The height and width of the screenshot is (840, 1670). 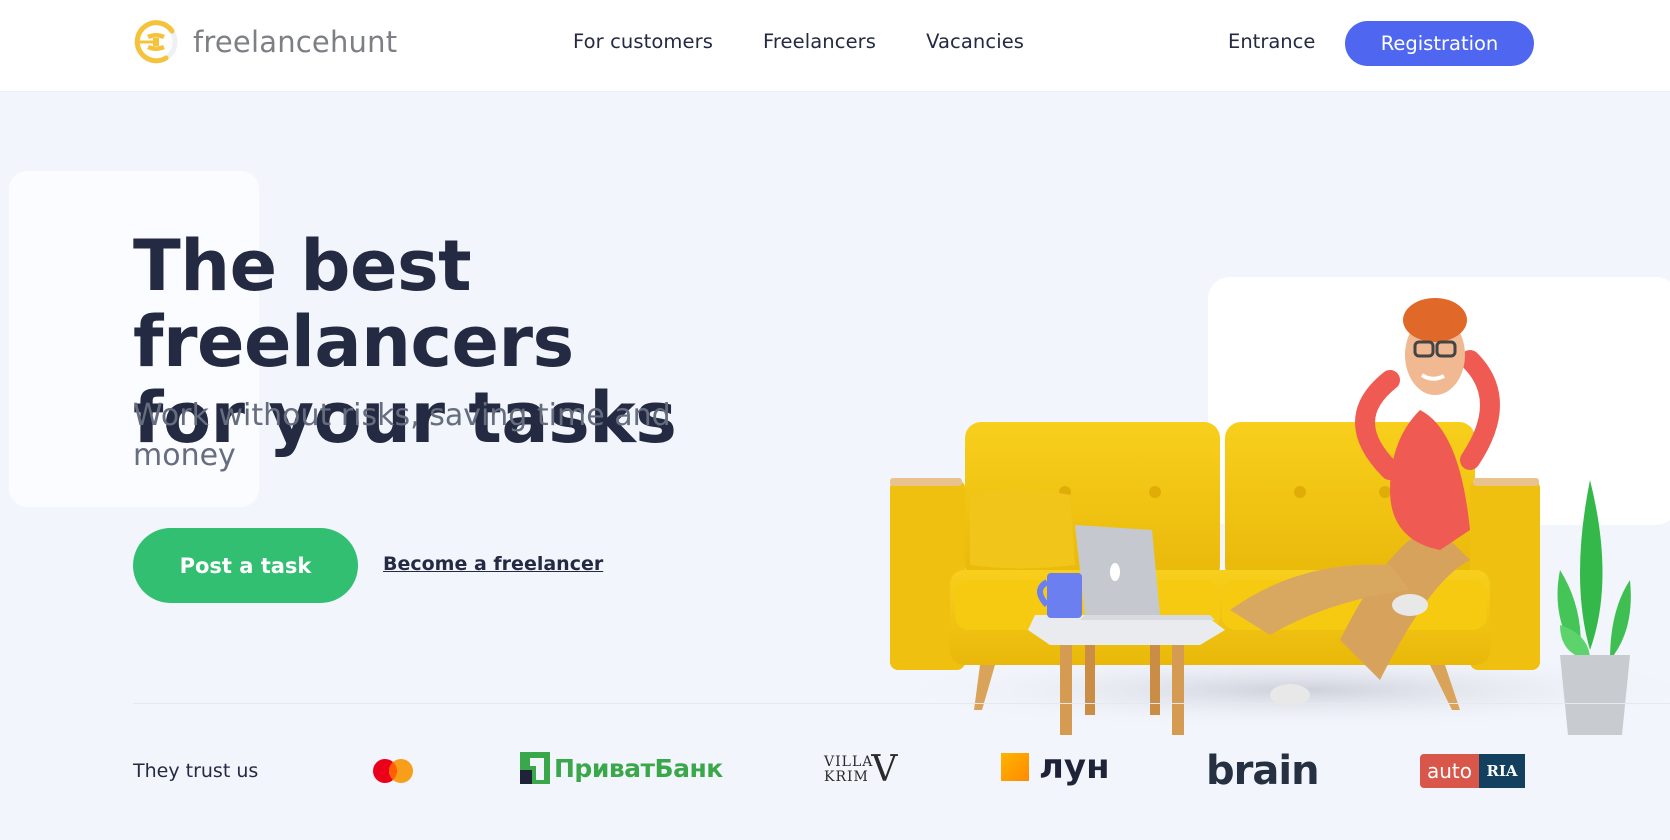 I want to click on autoria-logo: auto RIA, so click(x=1473, y=771).